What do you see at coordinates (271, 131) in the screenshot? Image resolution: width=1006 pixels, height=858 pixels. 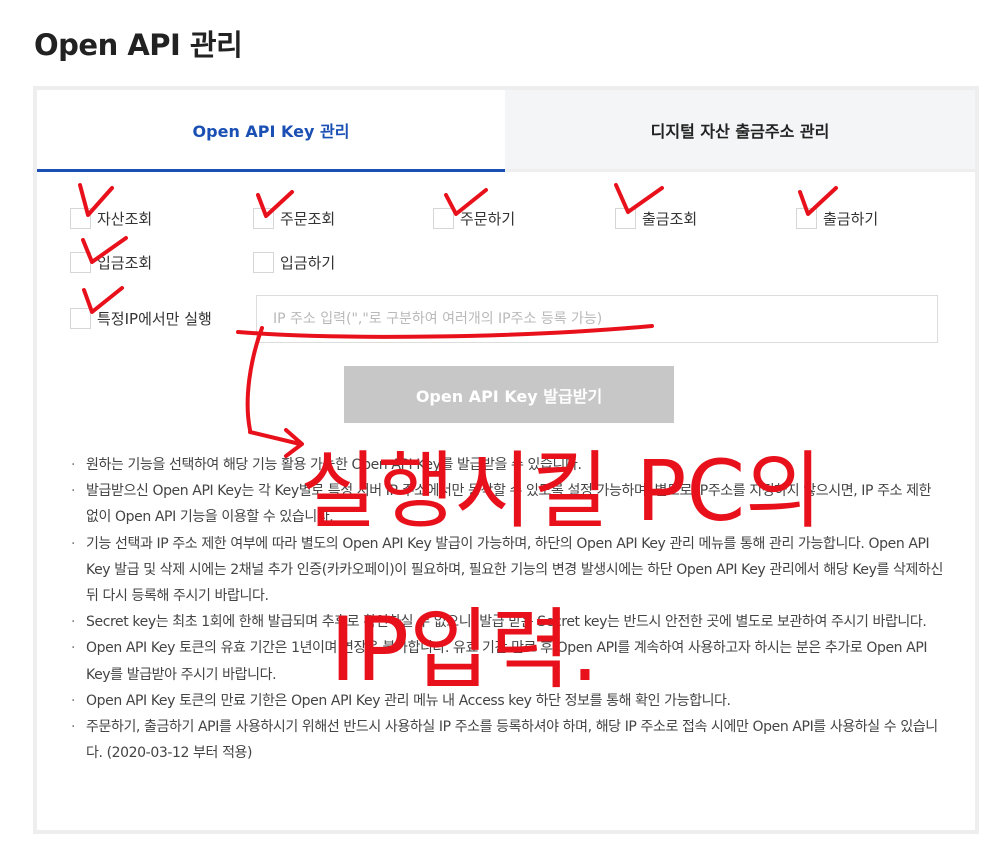 I see `tab-open-api-key: Open API Key 관리` at bounding box center [271, 131].